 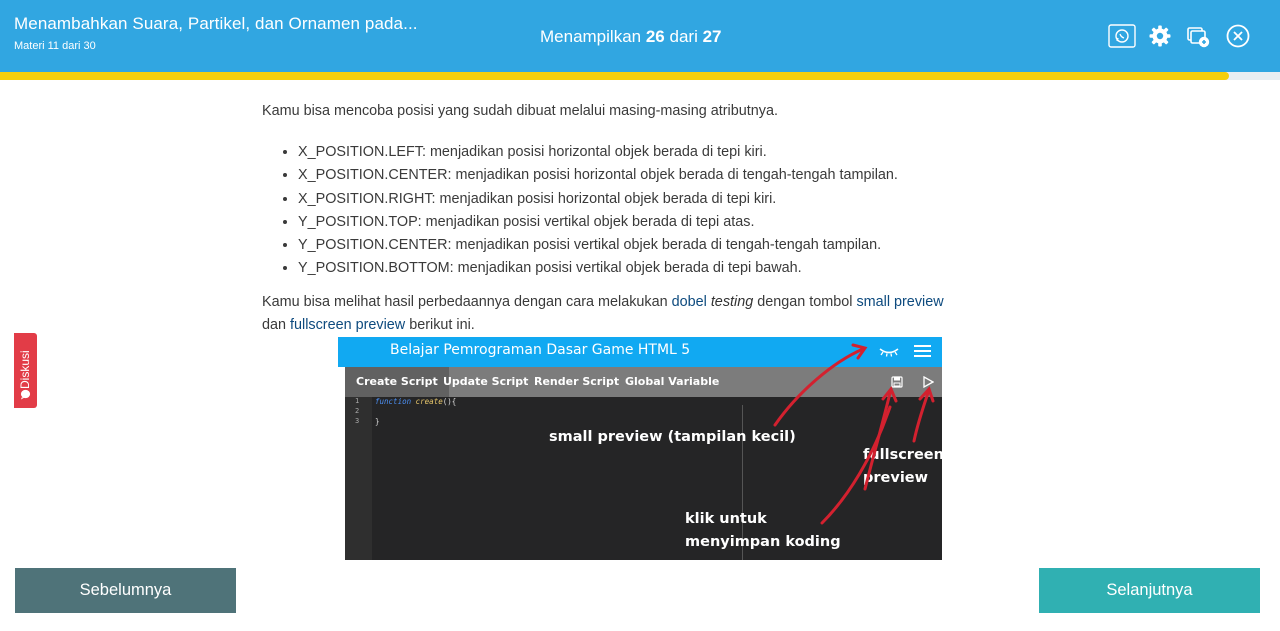 I want to click on counter-prefix: Menampilkan, so click(x=591, y=36).